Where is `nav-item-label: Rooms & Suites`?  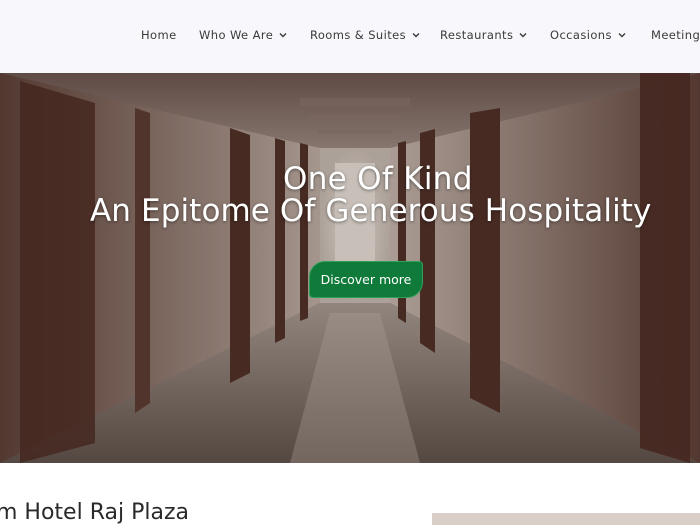 nav-item-label: Rooms & Suites is located at coordinates (358, 35).